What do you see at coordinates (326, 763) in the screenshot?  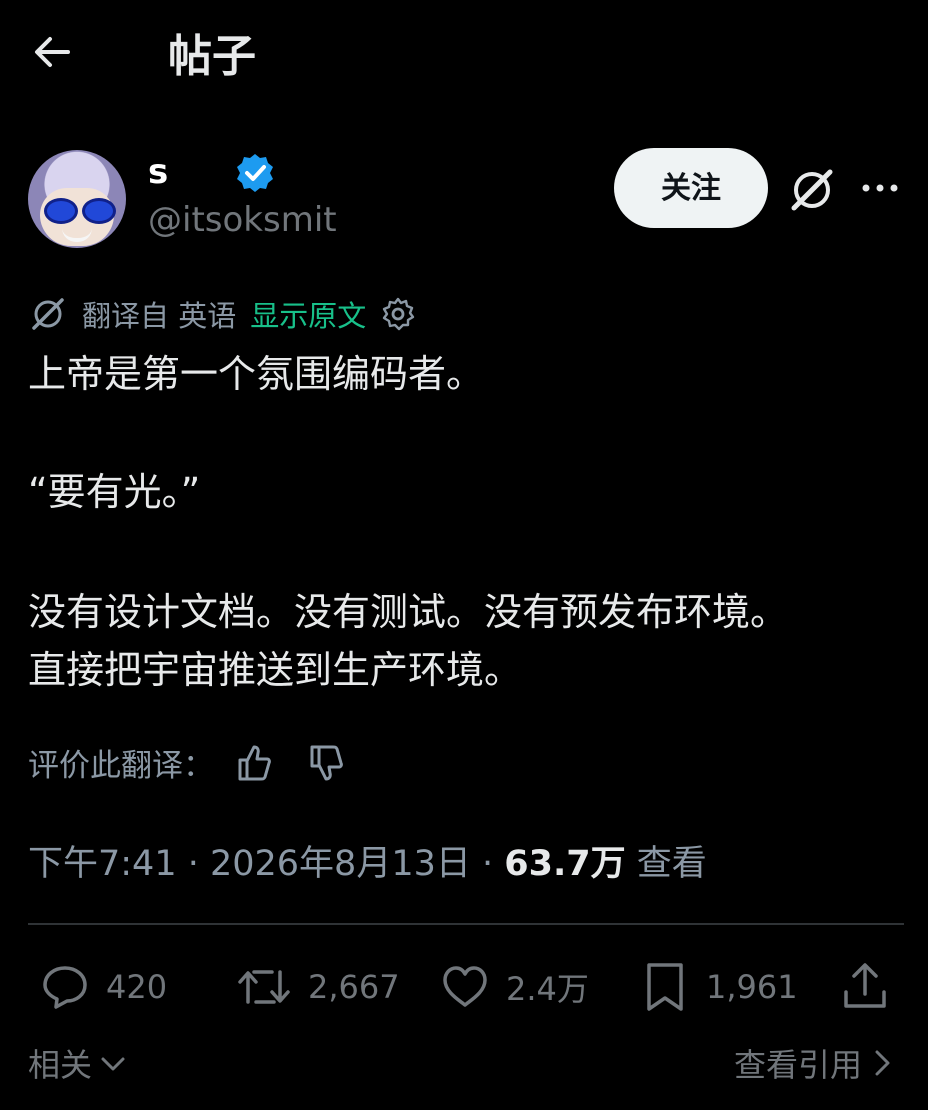 I see `thumbs-down-icon` at bounding box center [326, 763].